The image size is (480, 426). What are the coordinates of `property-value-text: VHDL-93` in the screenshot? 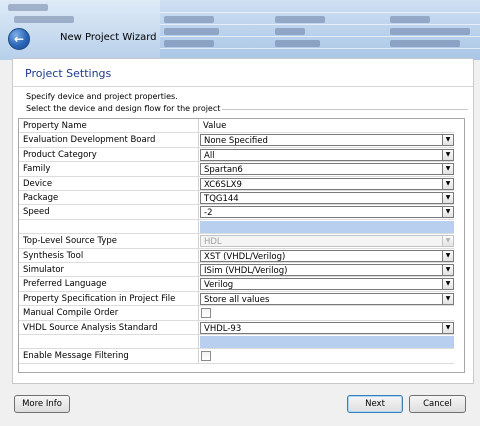 It's located at (223, 328).